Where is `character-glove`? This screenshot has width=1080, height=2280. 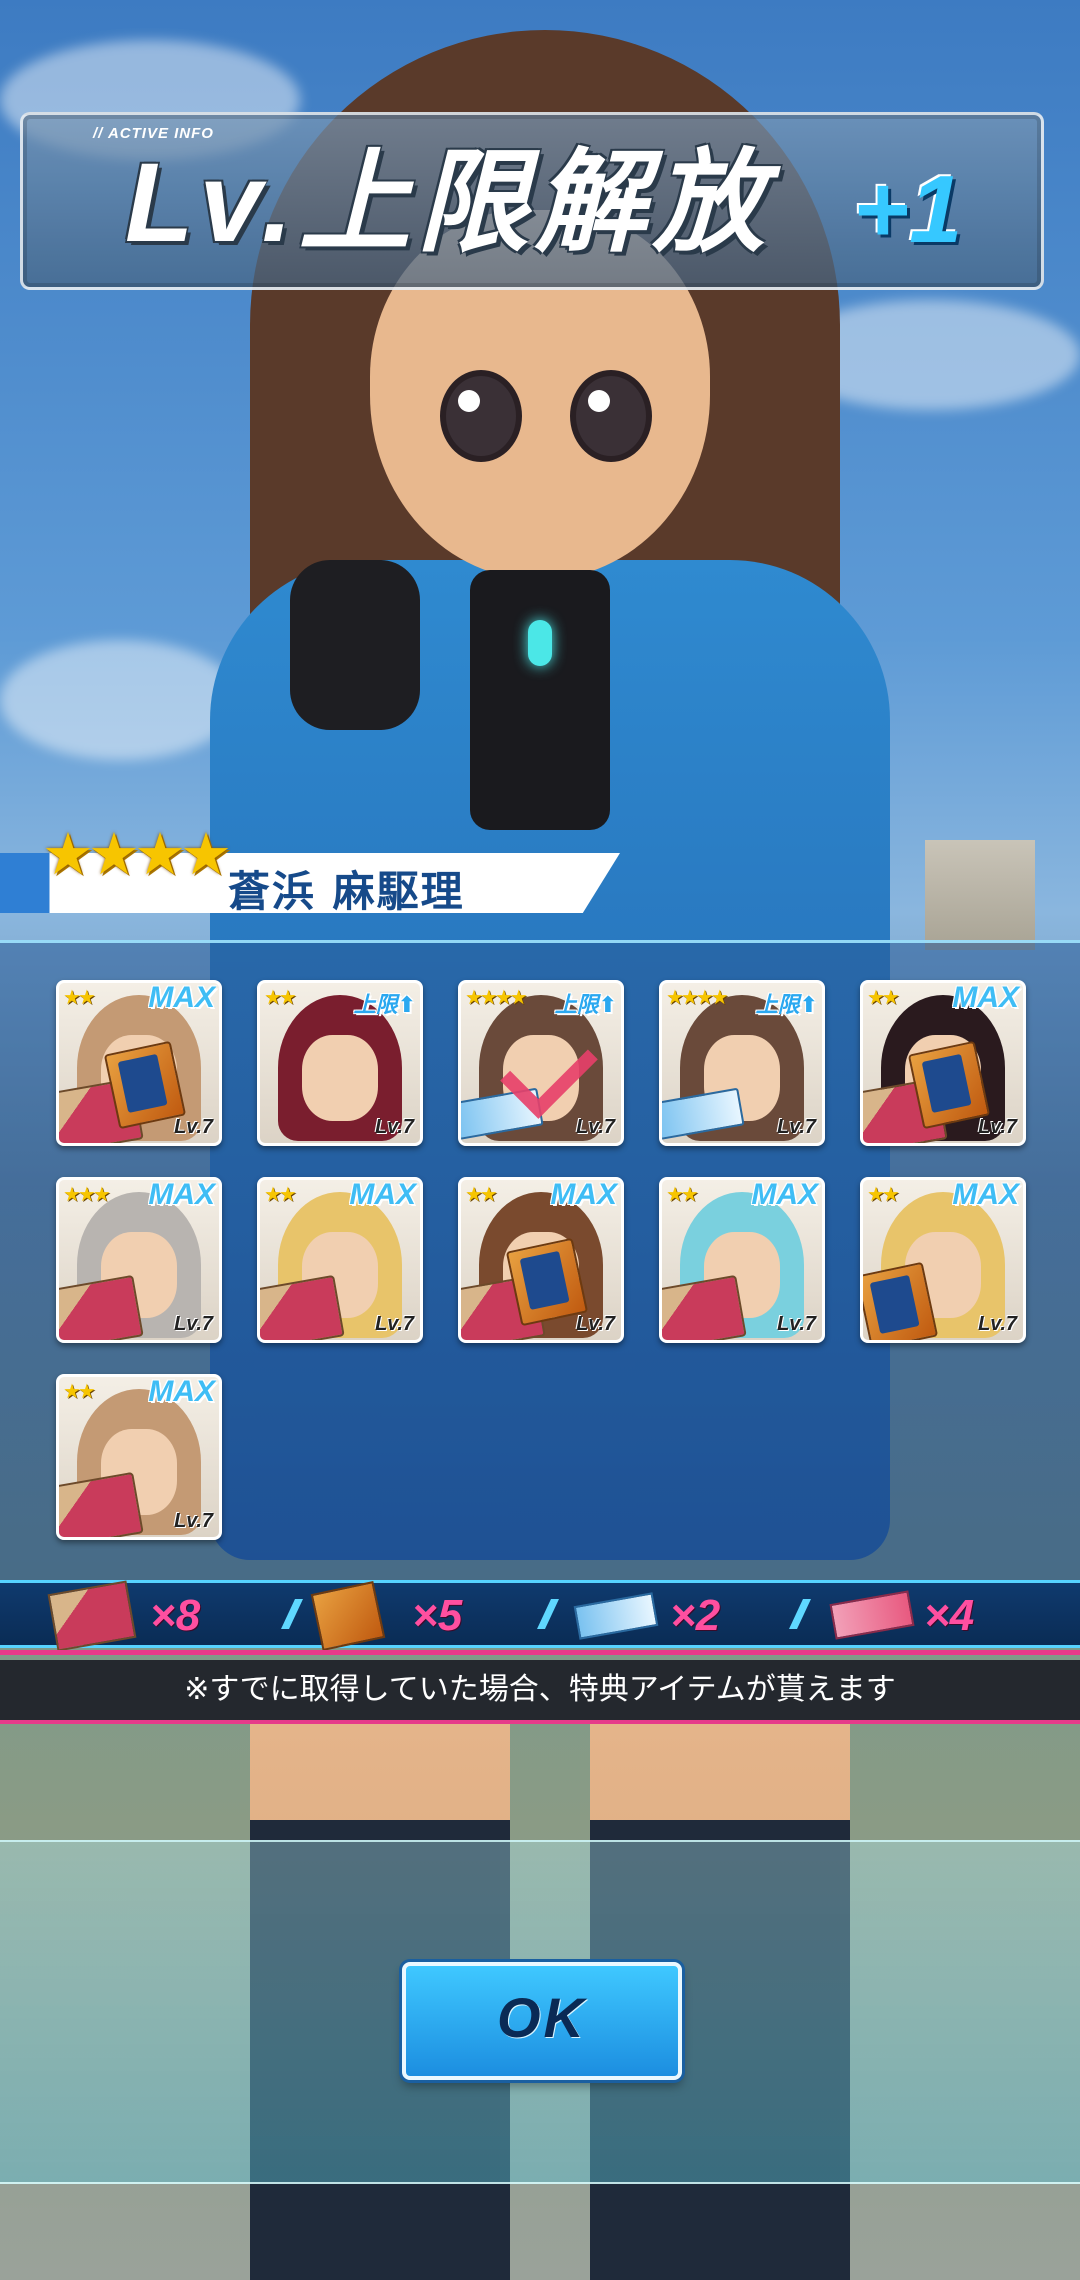 character-glove is located at coordinates (355, 645).